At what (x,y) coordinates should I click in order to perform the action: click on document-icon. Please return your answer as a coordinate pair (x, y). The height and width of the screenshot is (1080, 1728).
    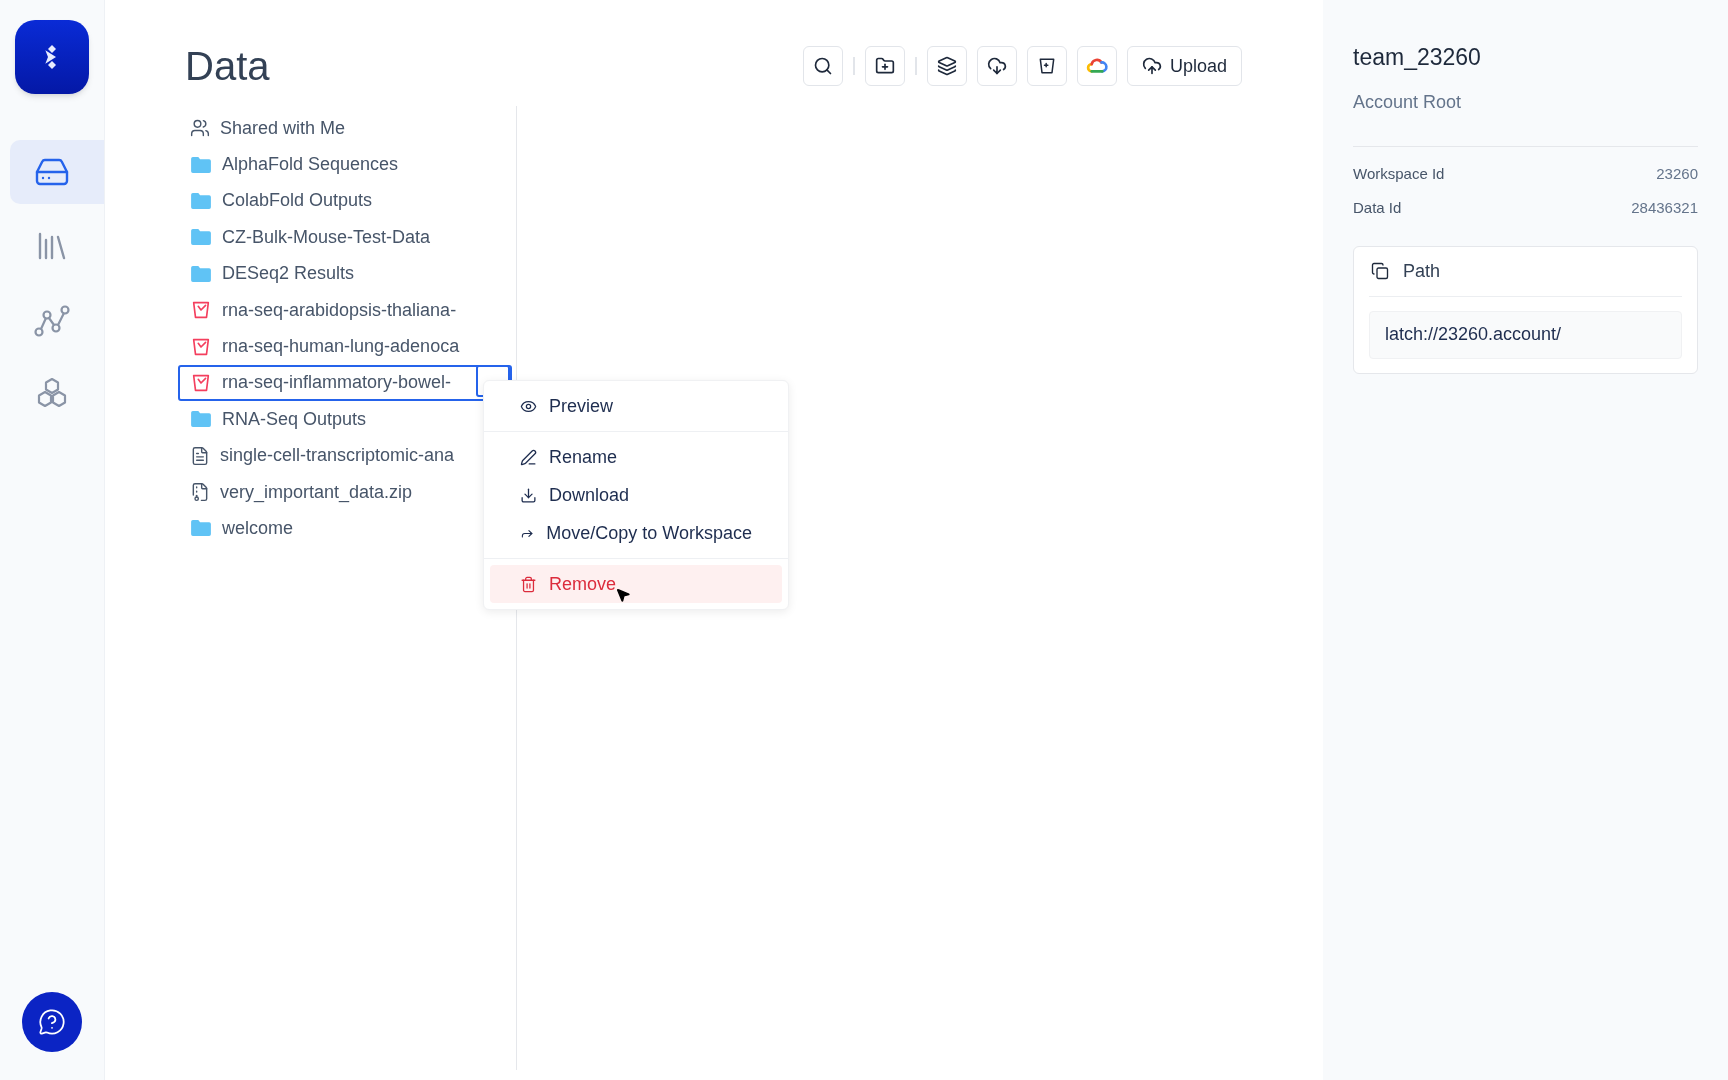
    Looking at the image, I should click on (200, 455).